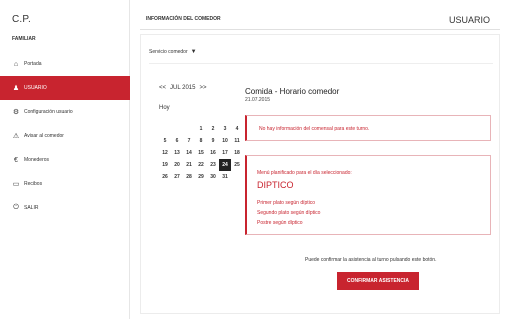 Image resolution: width=510 pixels, height=319 pixels. What do you see at coordinates (469, 20) in the screenshot?
I see `user-label: USUARIO` at bounding box center [469, 20].